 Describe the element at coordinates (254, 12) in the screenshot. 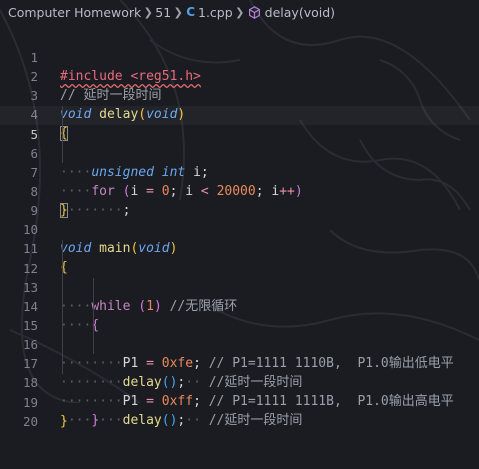

I see `method-cube-icon` at that location.